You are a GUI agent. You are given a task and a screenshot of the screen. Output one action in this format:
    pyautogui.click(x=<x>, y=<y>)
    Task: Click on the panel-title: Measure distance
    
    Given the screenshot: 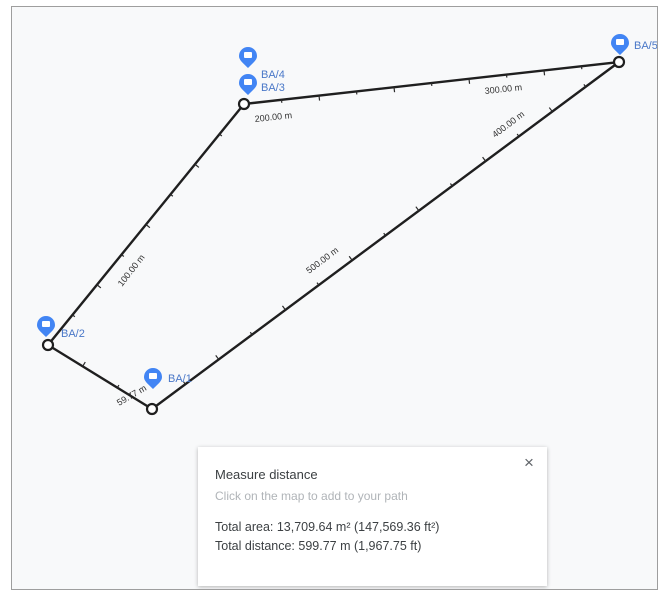 What is the action you would take?
    pyautogui.click(x=266, y=474)
    